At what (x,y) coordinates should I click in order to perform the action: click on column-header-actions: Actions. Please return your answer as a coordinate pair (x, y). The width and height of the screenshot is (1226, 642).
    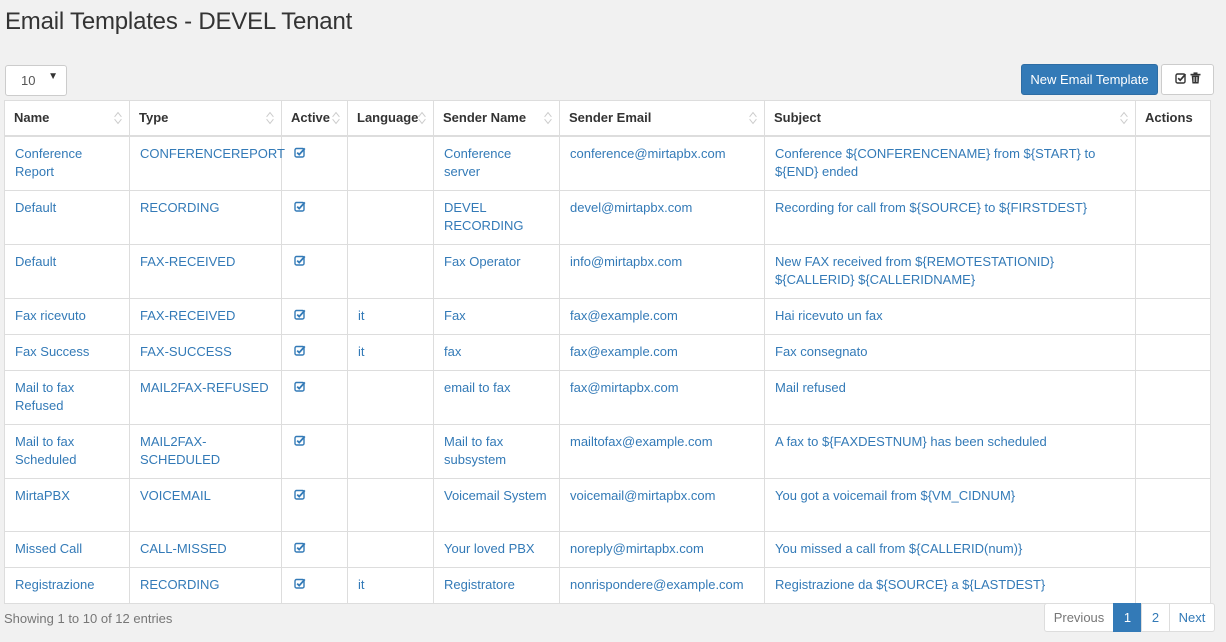
    Looking at the image, I should click on (1173, 118).